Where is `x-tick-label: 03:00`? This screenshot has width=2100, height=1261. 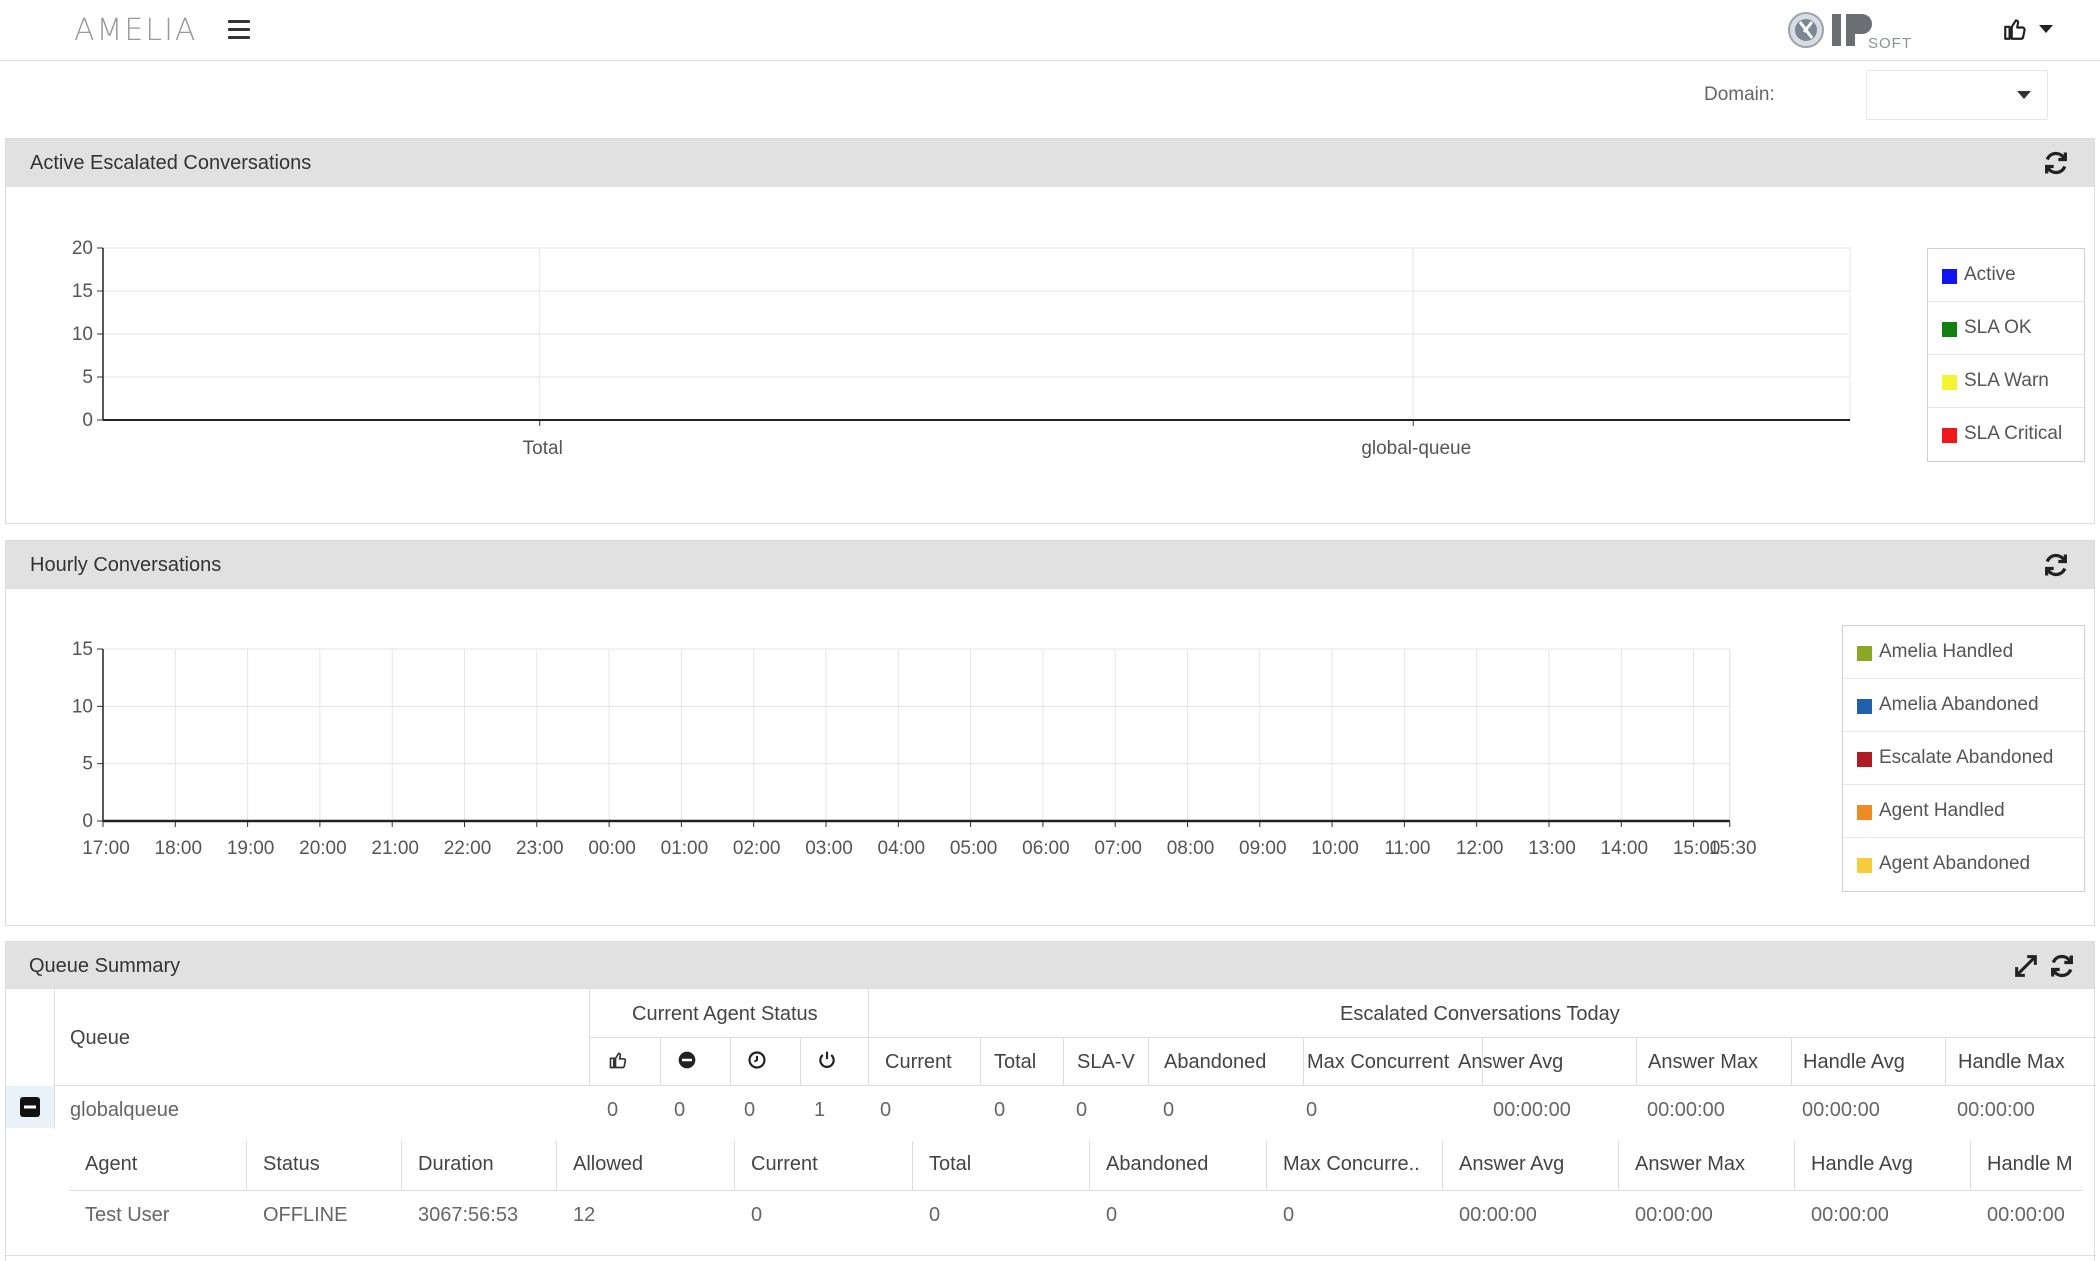 x-tick-label: 03:00 is located at coordinates (829, 848).